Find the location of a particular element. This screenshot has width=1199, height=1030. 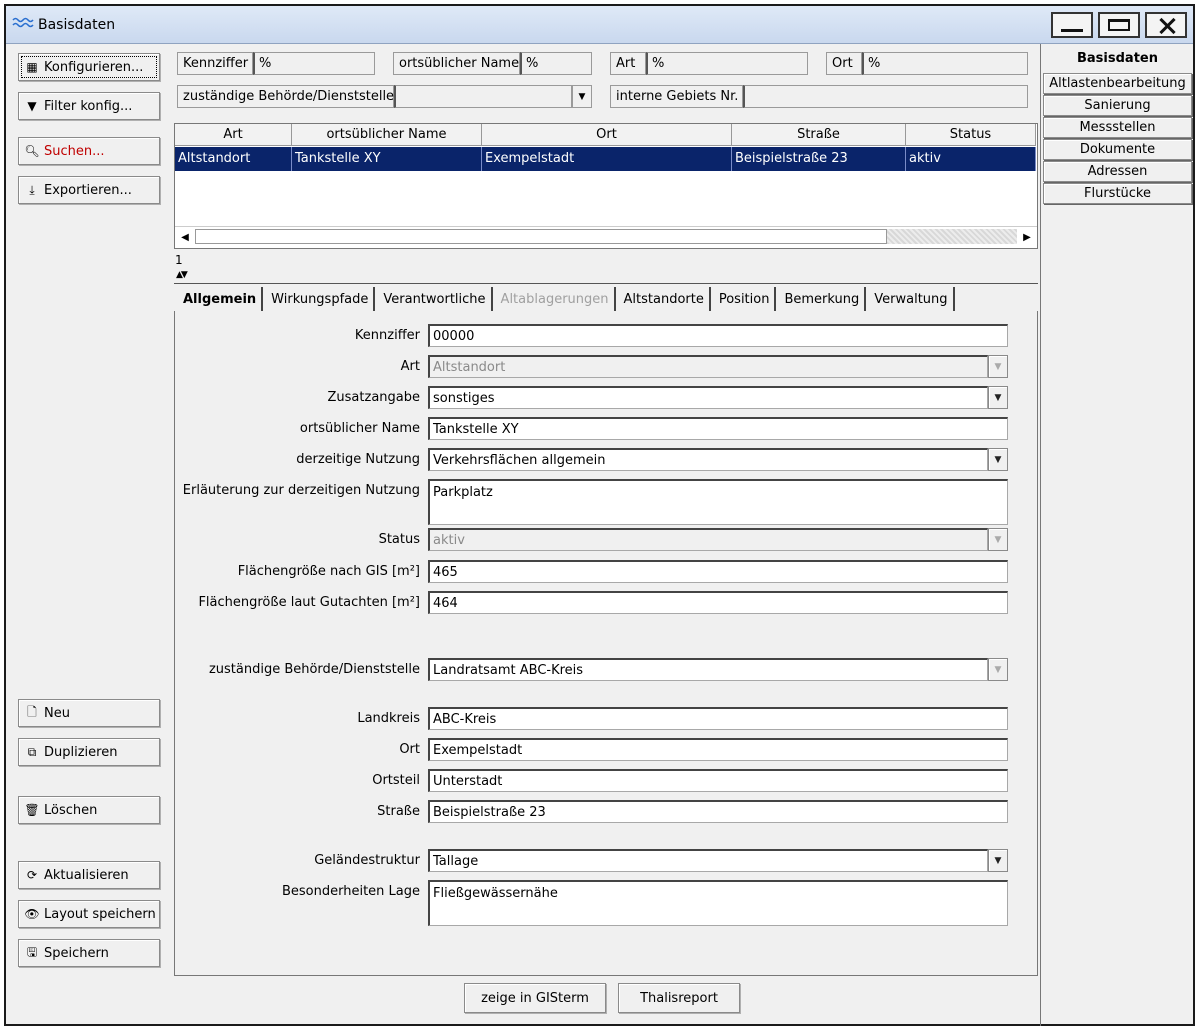

delete-button: 🗑 Löschen is located at coordinates (89, 810).